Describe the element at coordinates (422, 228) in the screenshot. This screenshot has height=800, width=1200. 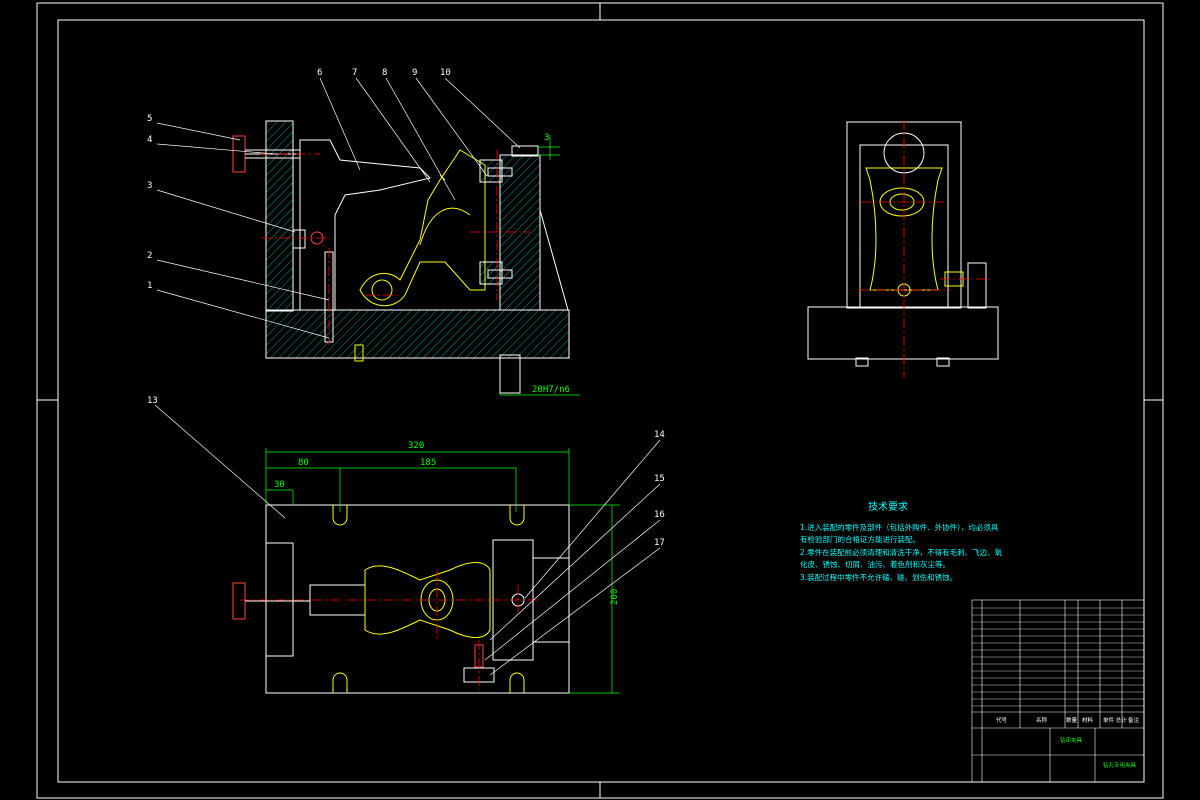
I see `workpiece-front` at that location.